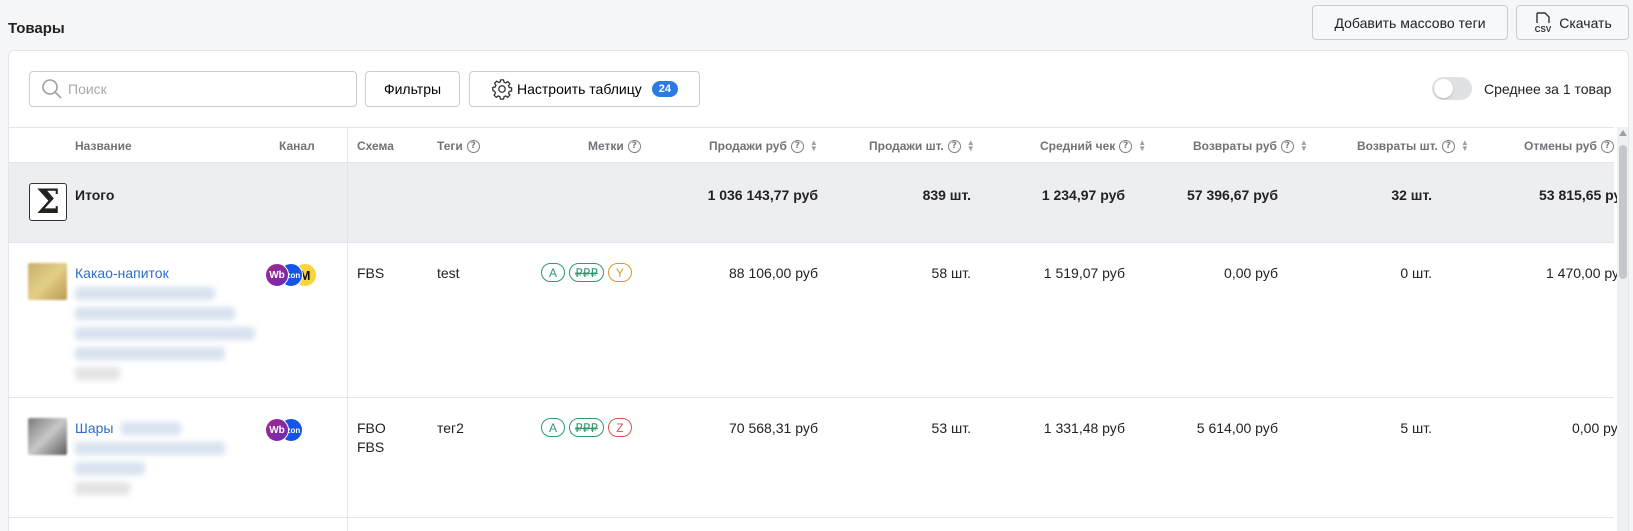 The width and height of the screenshot is (1633, 531). What do you see at coordinates (103, 146) in the screenshot?
I see `col-name: Название` at bounding box center [103, 146].